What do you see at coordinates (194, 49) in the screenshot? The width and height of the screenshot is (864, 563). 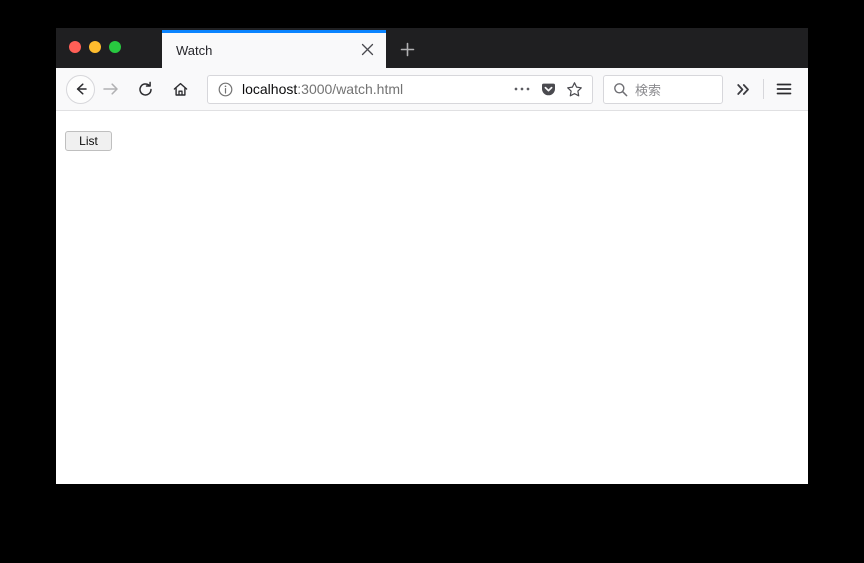 I see `tab-title: Watch` at bounding box center [194, 49].